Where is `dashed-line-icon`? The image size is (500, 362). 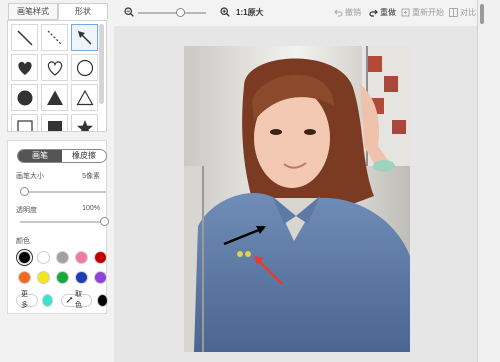 dashed-line-icon is located at coordinates (54, 37).